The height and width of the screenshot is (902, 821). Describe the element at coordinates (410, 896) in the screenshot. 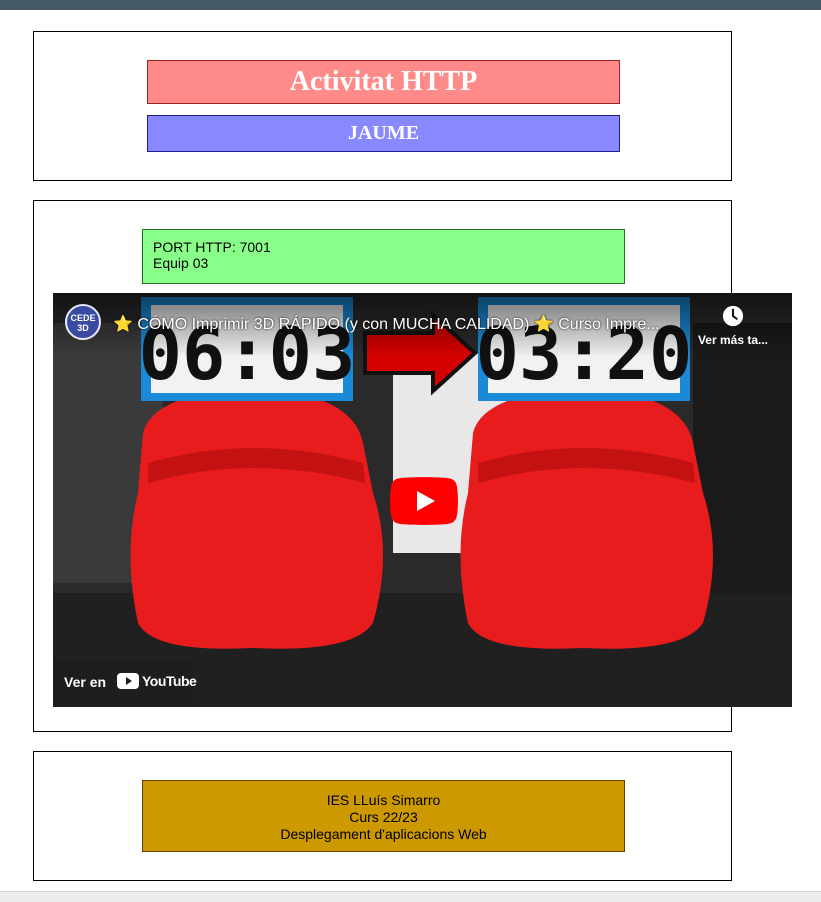

I see `browser-bottom-bar` at that location.